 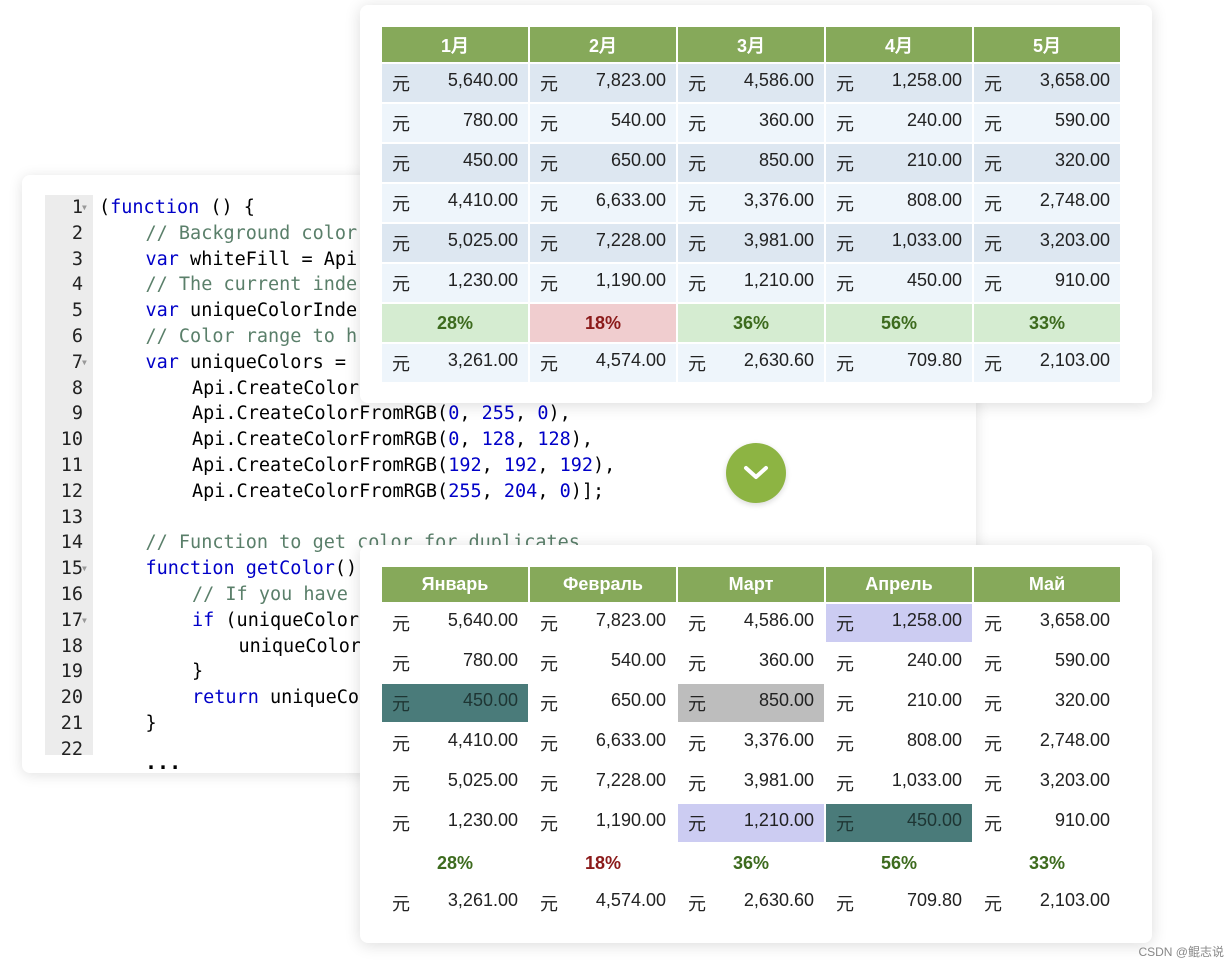 What do you see at coordinates (492, 465) in the screenshot?
I see `code-token: ,` at bounding box center [492, 465].